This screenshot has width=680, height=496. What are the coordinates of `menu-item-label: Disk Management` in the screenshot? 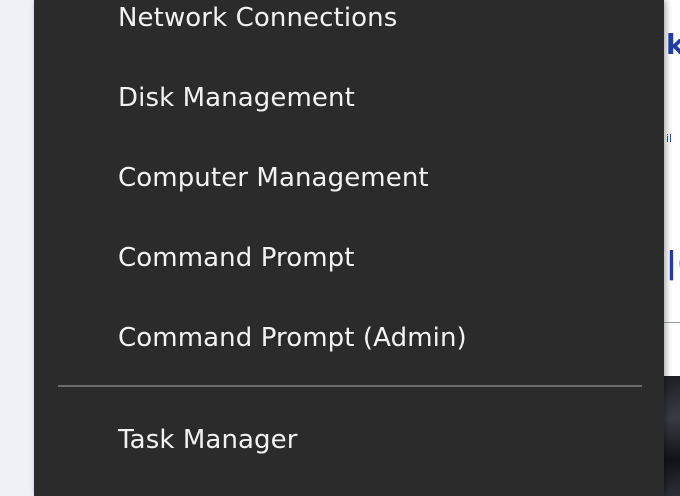 It's located at (236, 98).